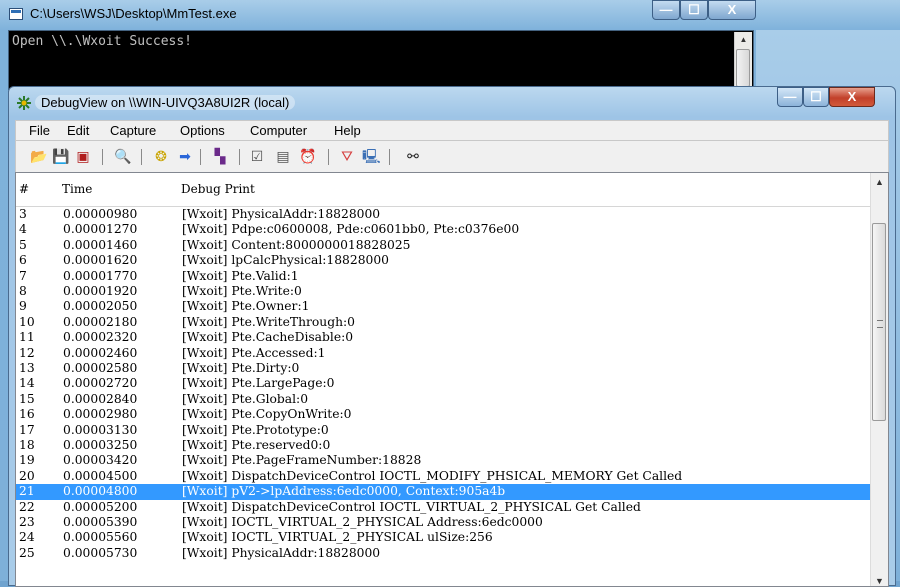 This screenshot has width=900, height=587. I want to click on row-debug-print: [Wxoit] Pte.Accessed:1, so click(254, 352).